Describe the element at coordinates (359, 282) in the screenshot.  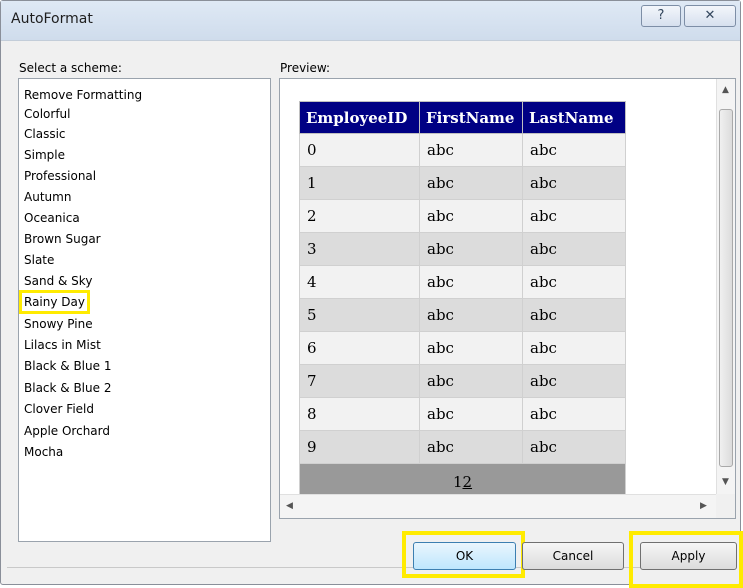
I see `grid-cell: 4` at that location.